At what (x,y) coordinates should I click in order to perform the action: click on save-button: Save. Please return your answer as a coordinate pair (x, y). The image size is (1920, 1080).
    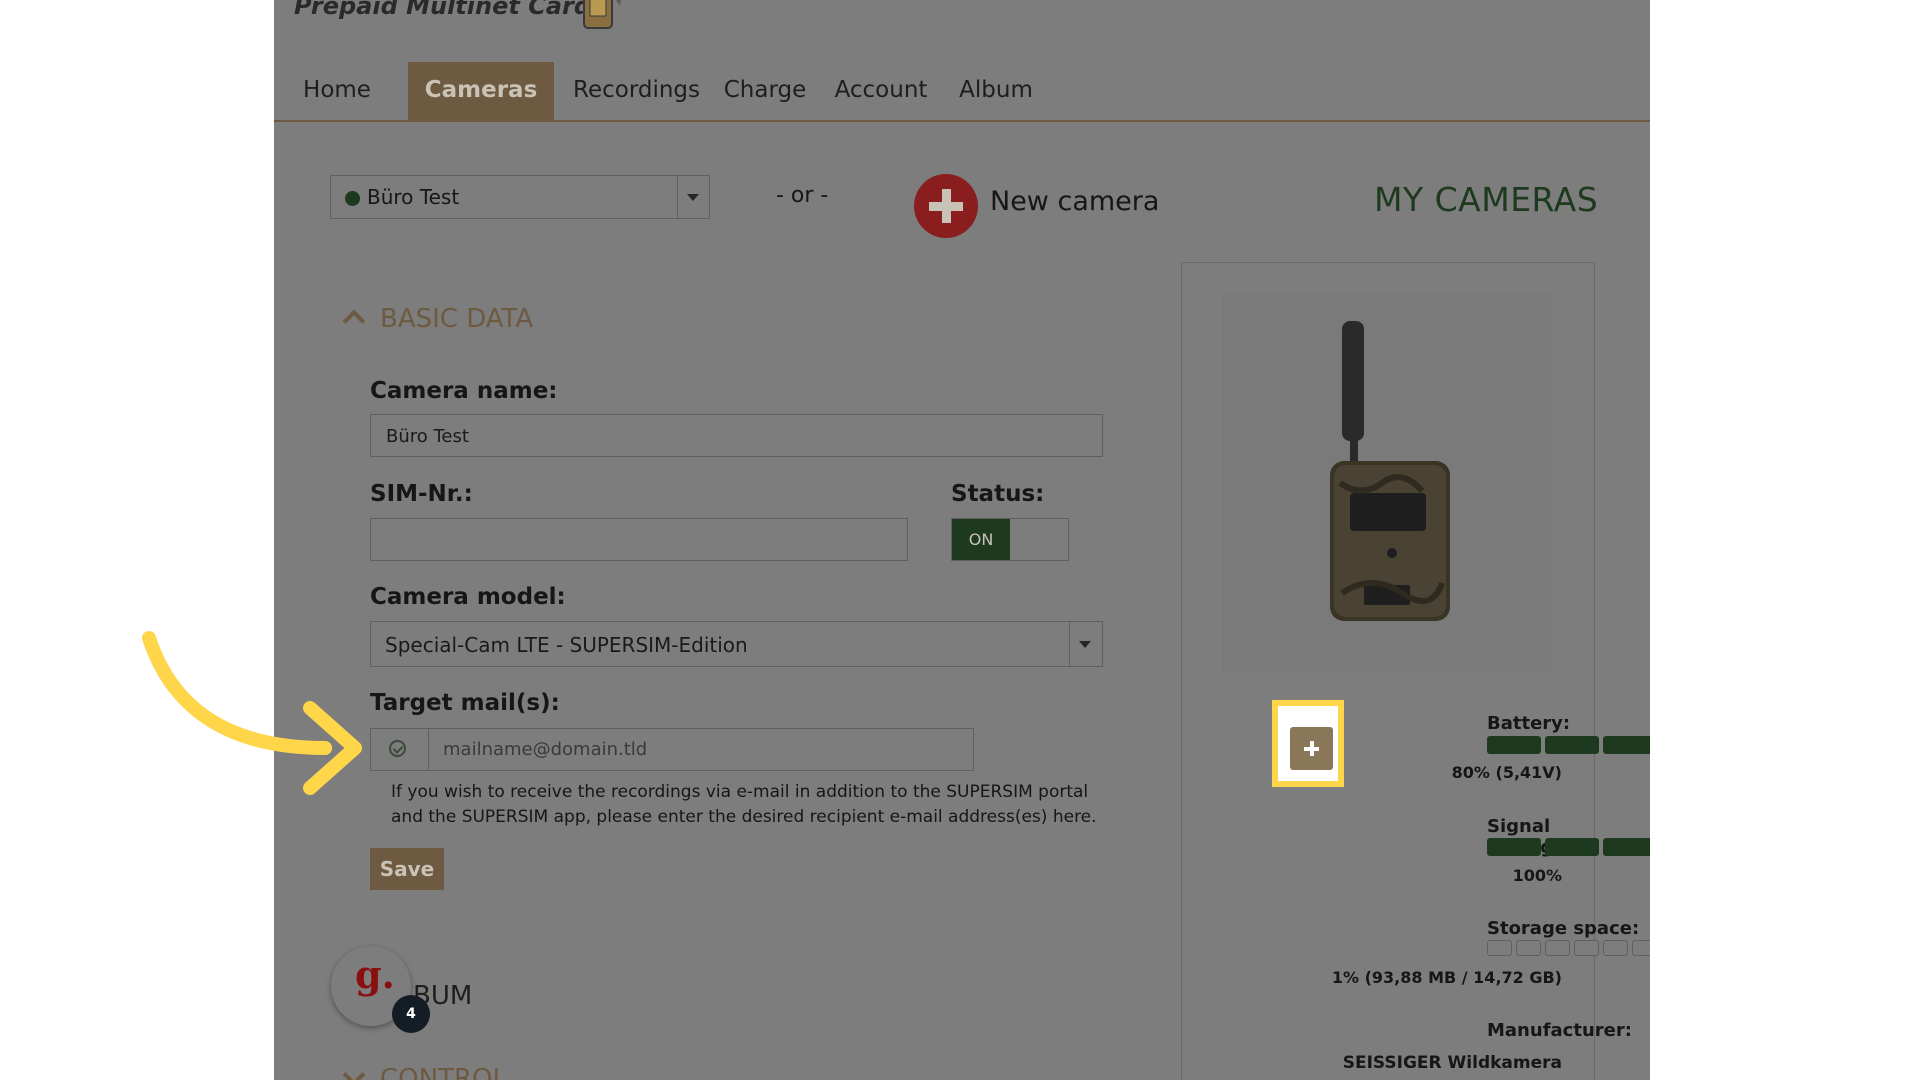
    Looking at the image, I should click on (407, 869).